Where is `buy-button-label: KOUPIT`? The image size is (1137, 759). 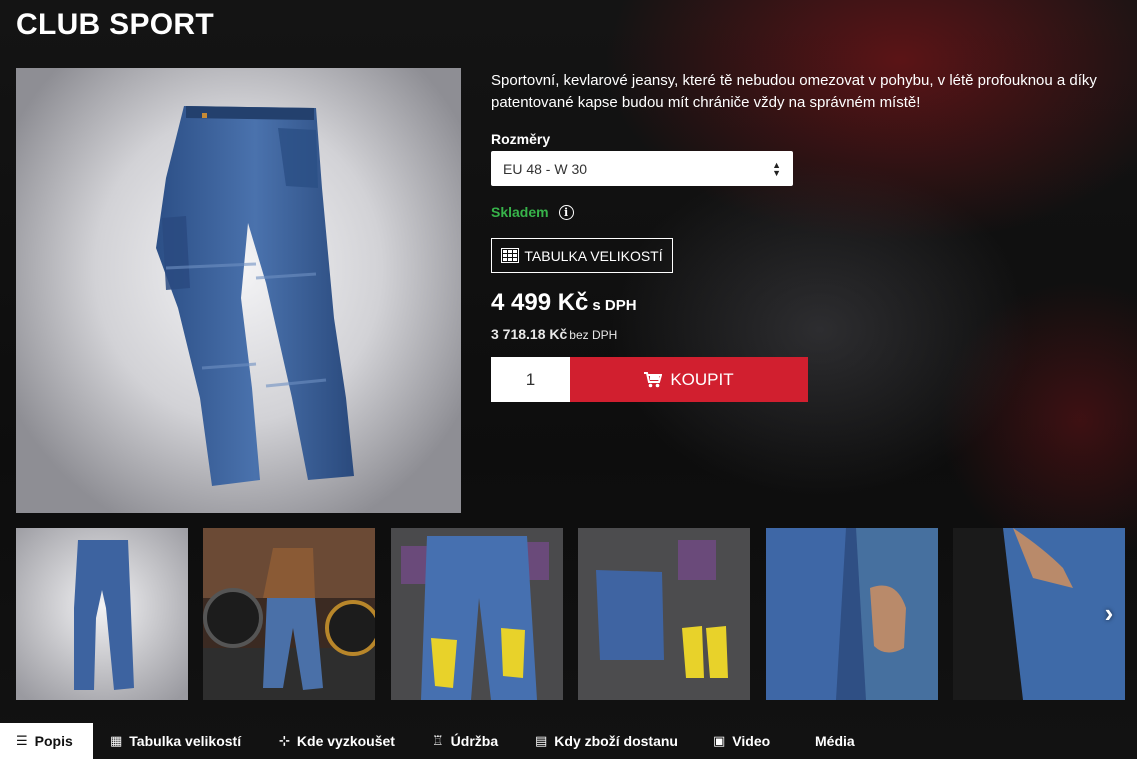 buy-button-label: KOUPIT is located at coordinates (702, 379).